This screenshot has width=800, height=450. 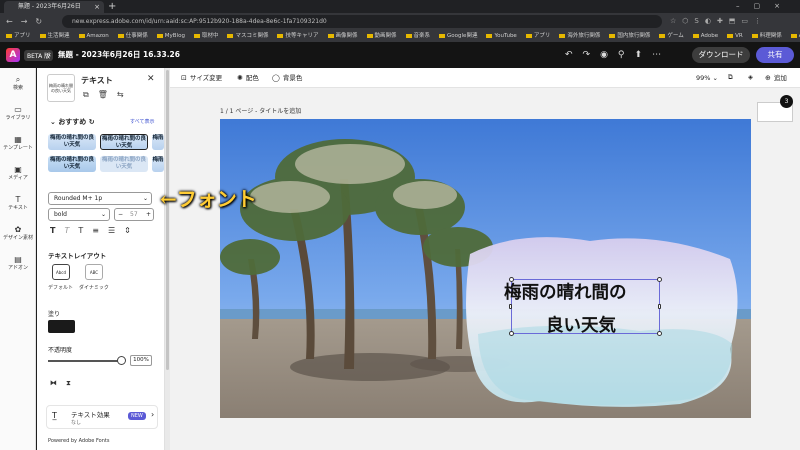 I want to click on font-size-stepper: − 57 +, so click(x=134, y=214).